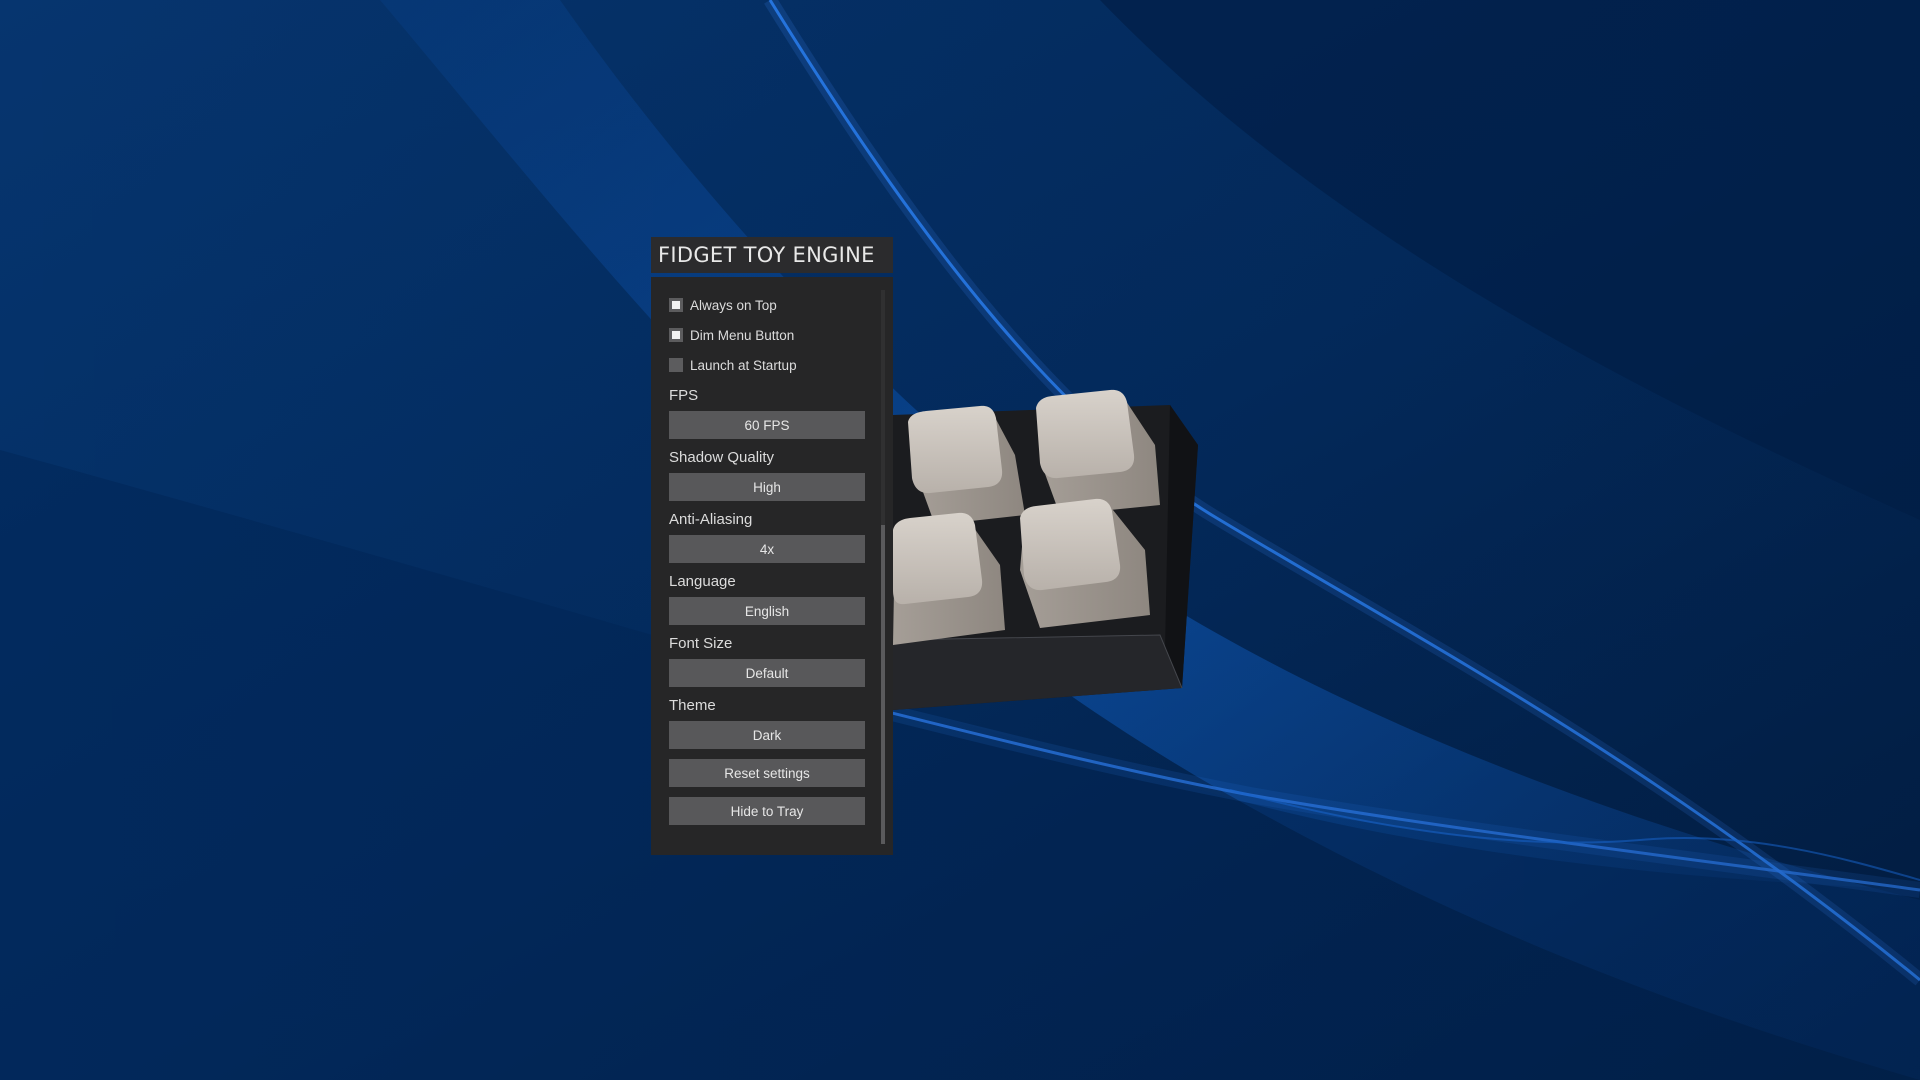 This screenshot has height=1080, width=1920. Describe the element at coordinates (702, 581) in the screenshot. I see `language-label: Language` at that location.